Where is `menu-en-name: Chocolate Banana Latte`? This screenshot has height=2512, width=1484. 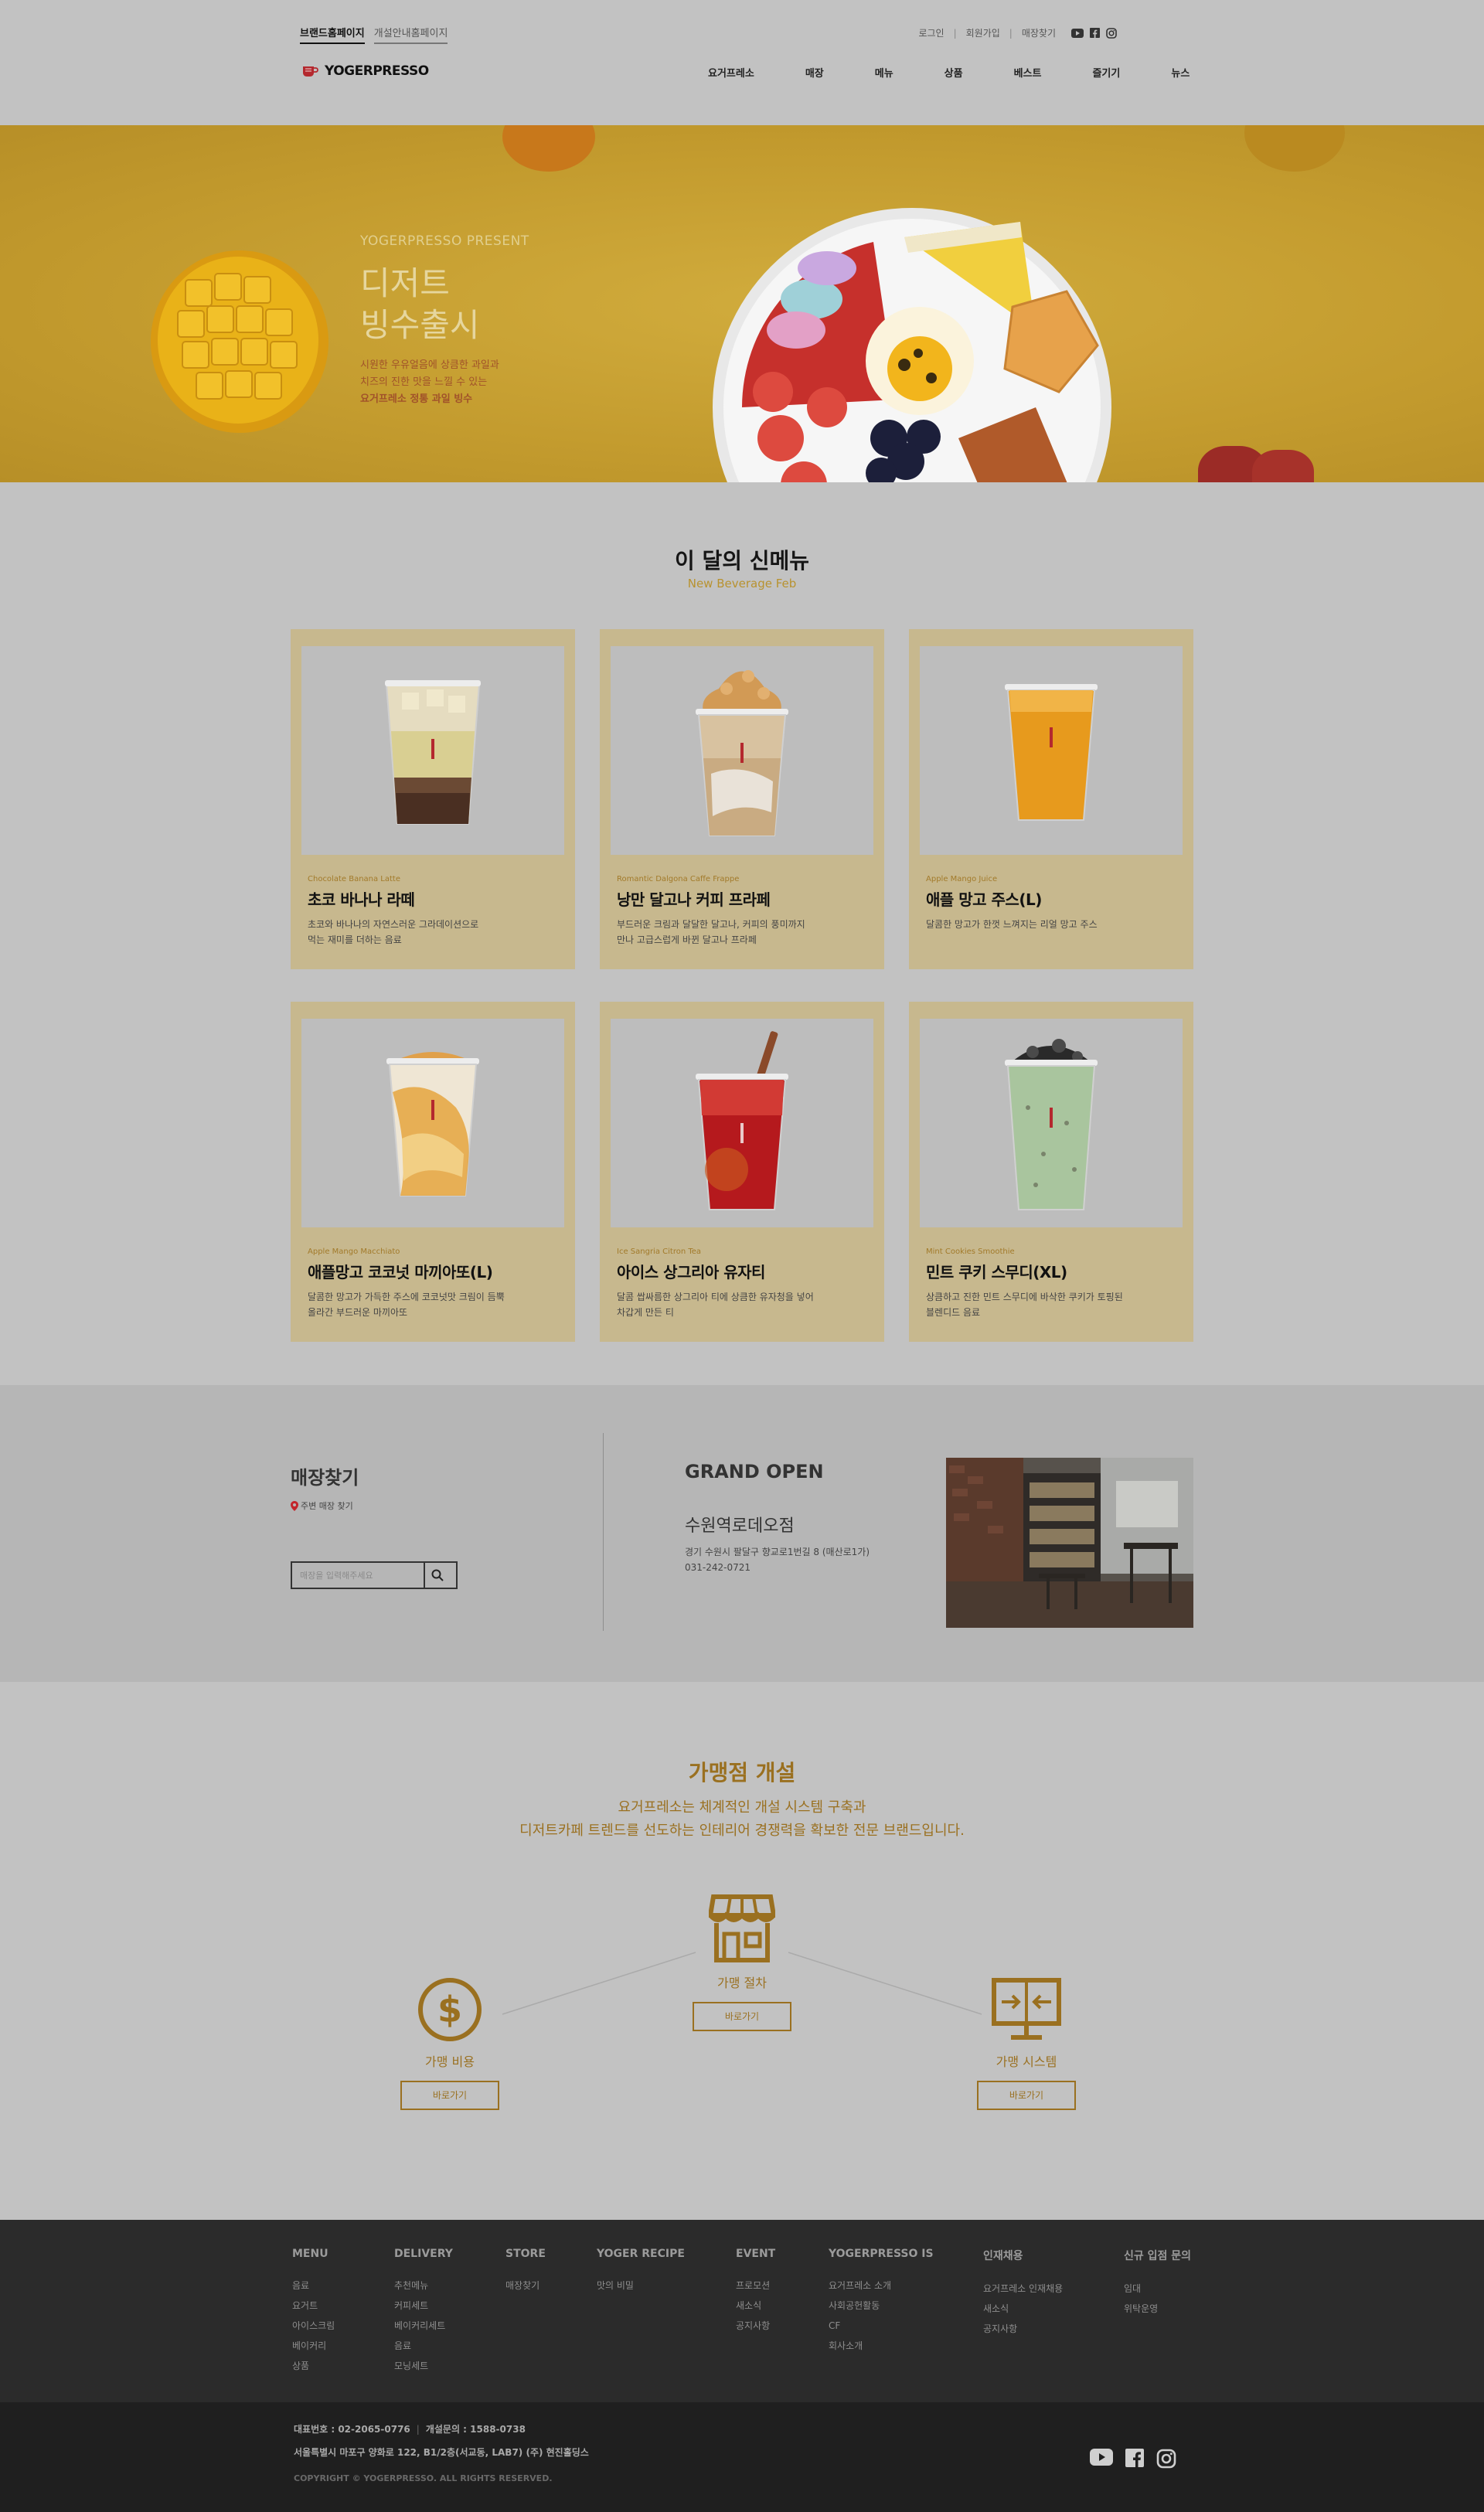 menu-en-name: Chocolate Banana Latte is located at coordinates (354, 879).